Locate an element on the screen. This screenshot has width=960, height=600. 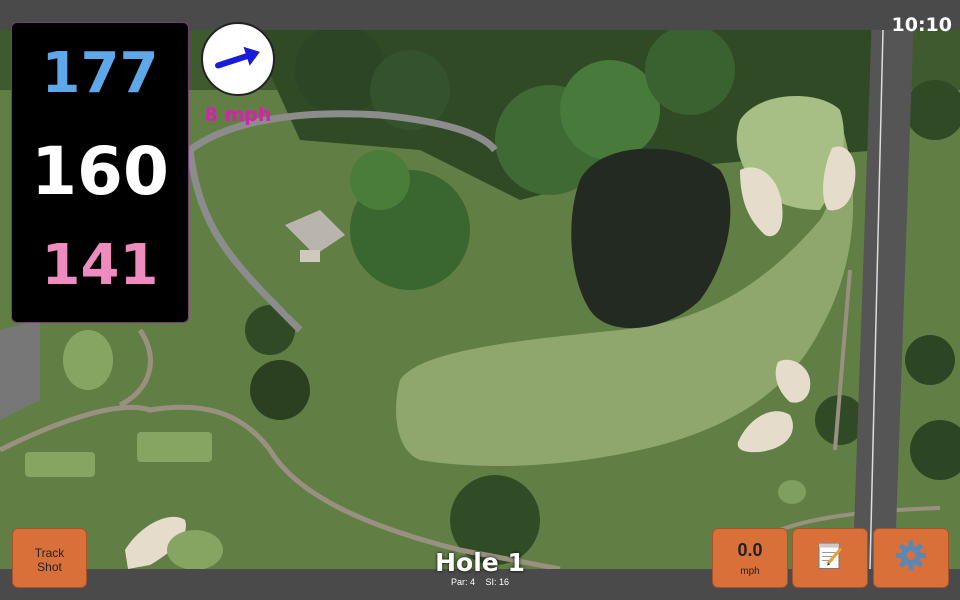
track-shot-label-line2: Shot is located at coordinates (49, 567).